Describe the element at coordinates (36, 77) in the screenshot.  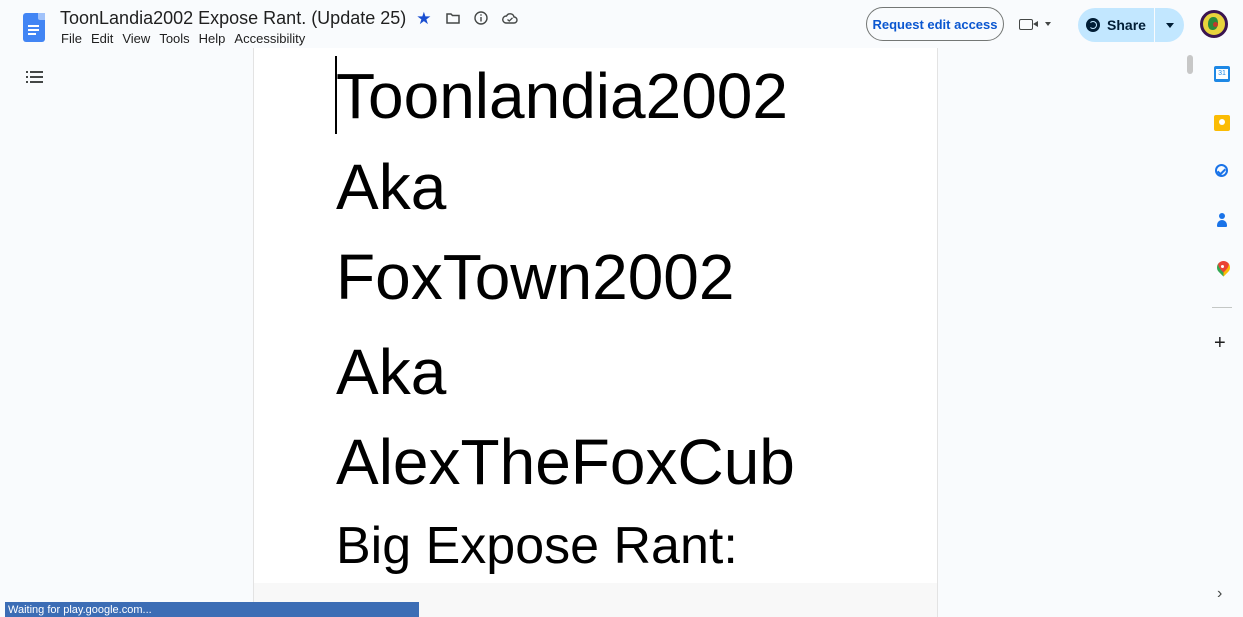
I see `document-outline-icon` at that location.